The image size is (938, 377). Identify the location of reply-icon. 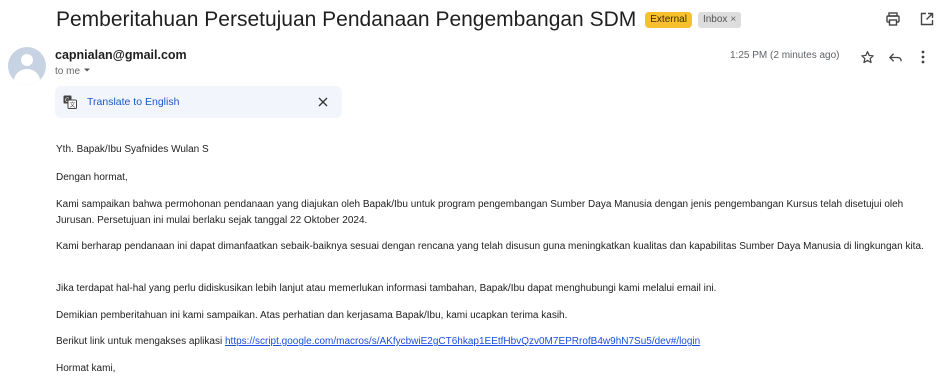
(895, 57).